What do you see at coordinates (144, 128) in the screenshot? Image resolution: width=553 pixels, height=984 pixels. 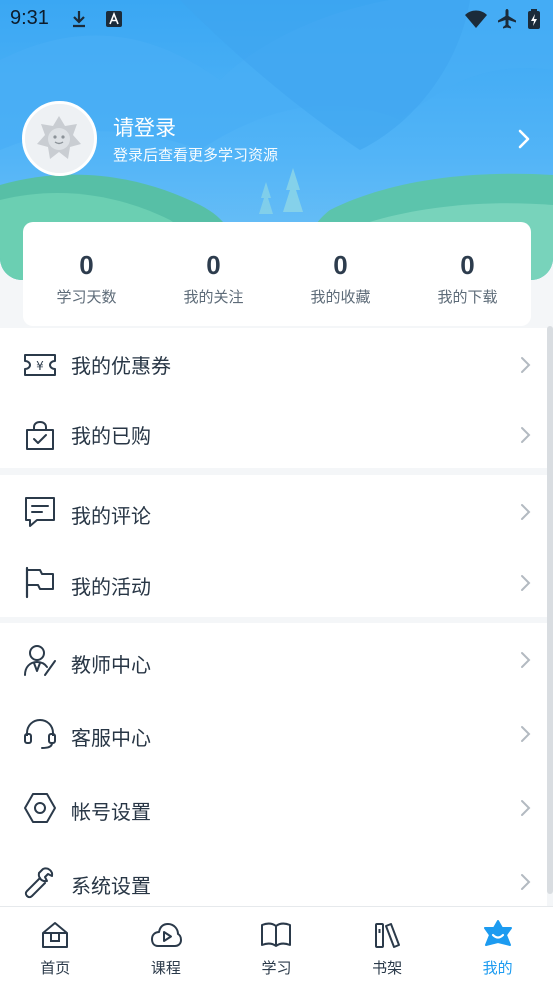 I see `login-title: 请登录` at bounding box center [144, 128].